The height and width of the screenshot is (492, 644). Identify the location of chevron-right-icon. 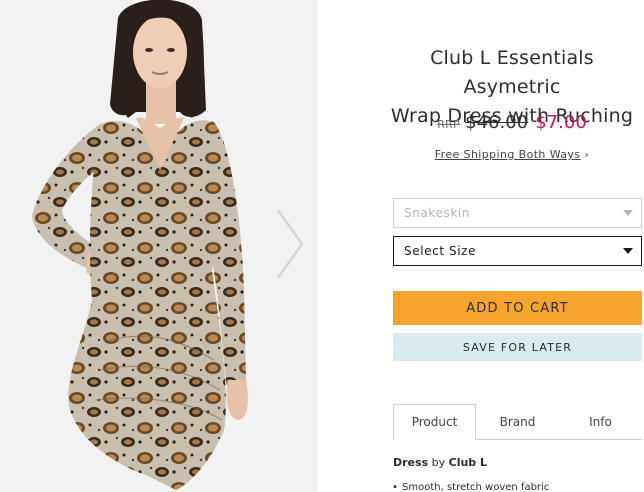
(290, 244).